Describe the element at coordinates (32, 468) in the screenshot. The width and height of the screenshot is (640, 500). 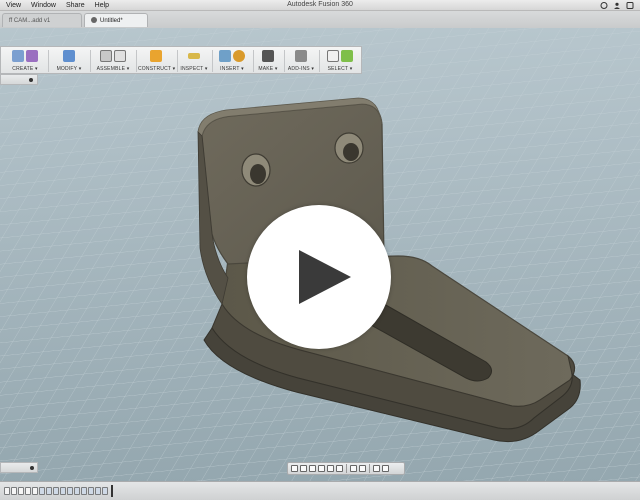
I see `timeline-toggle-icon` at that location.